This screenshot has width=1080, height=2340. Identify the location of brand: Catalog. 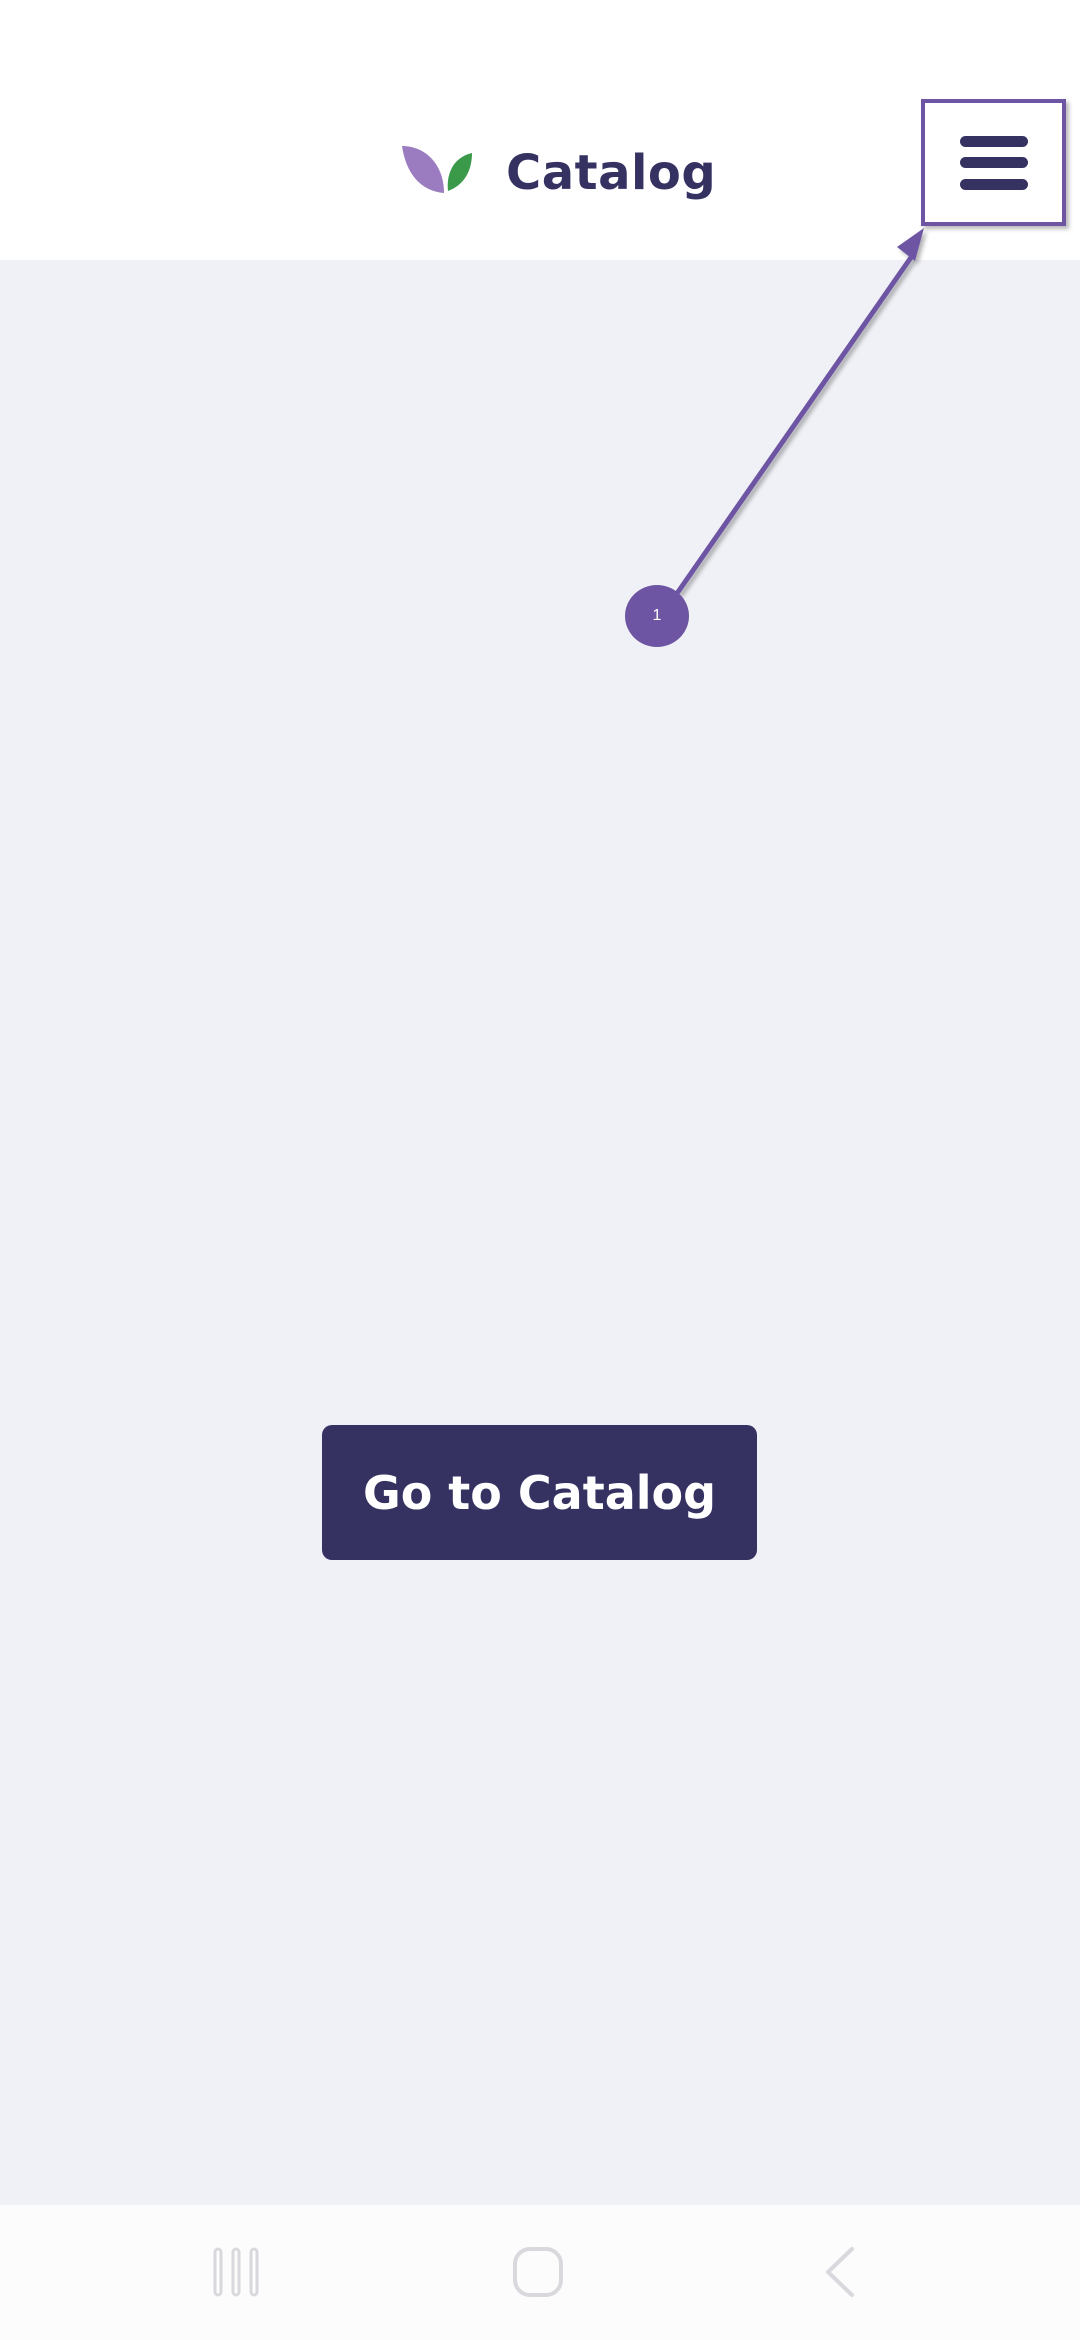
(558, 173).